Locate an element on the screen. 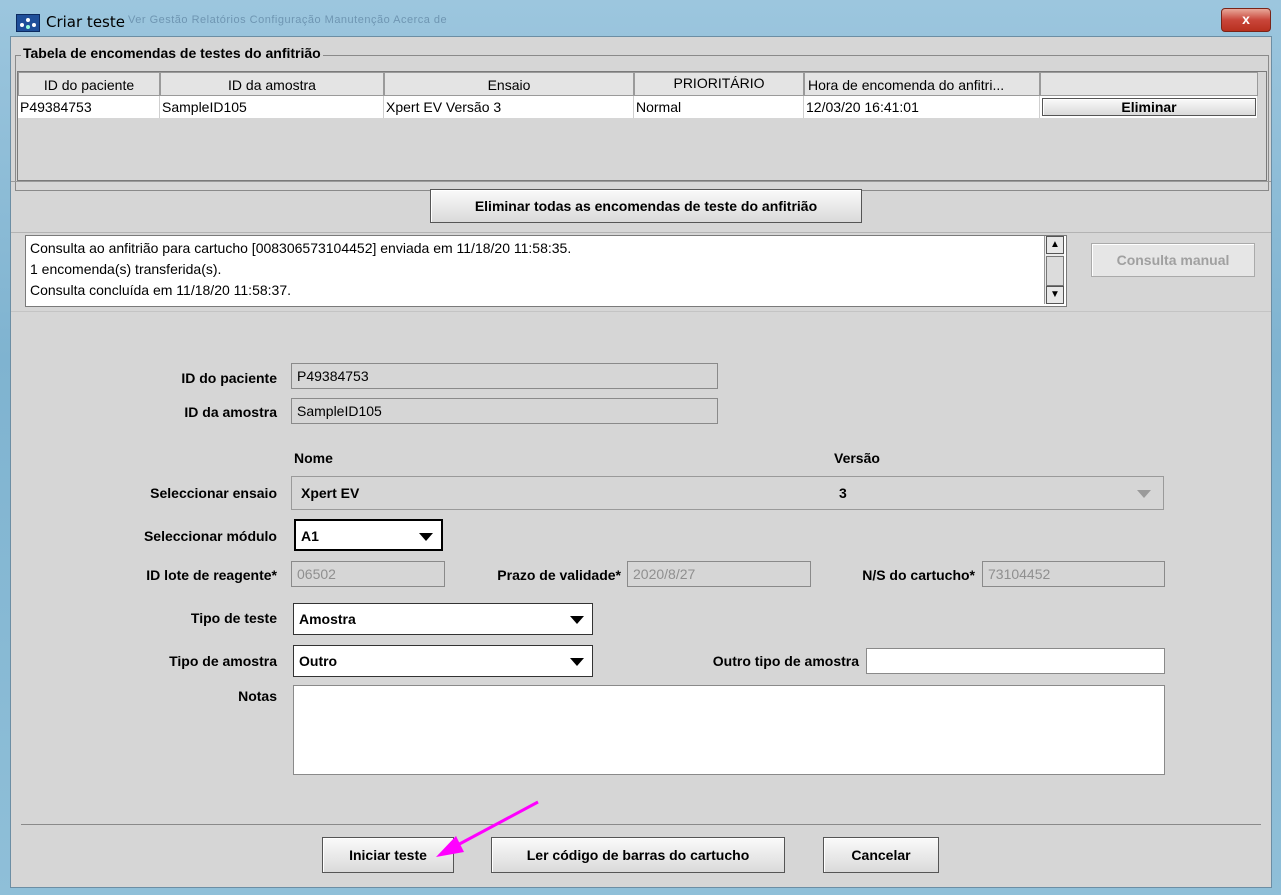 Image resolution: width=1281 pixels, height=895 pixels. assay-select: Xpert EV 3 is located at coordinates (727, 493).